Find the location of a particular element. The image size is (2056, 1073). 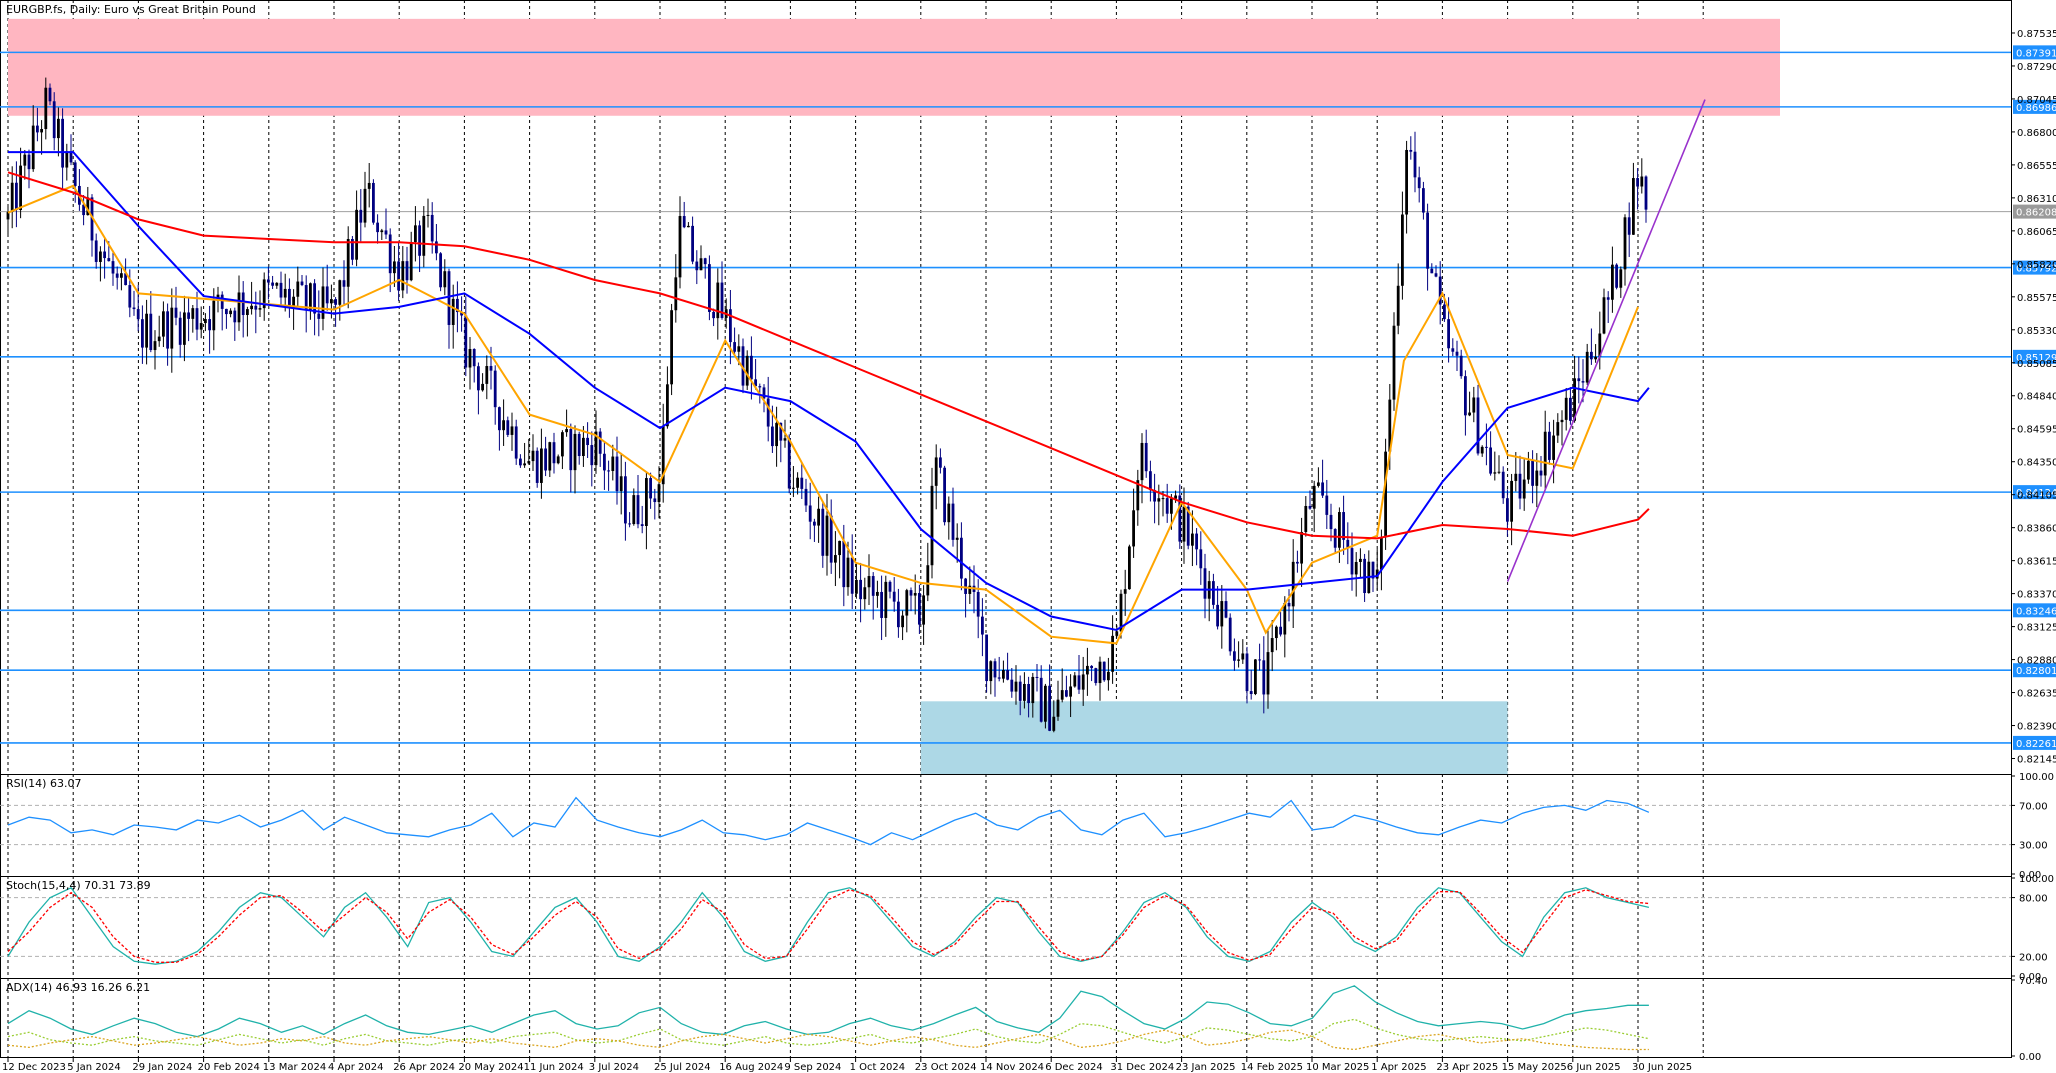

price-tick-label: 0.85820 is located at coordinates (2036, 265).